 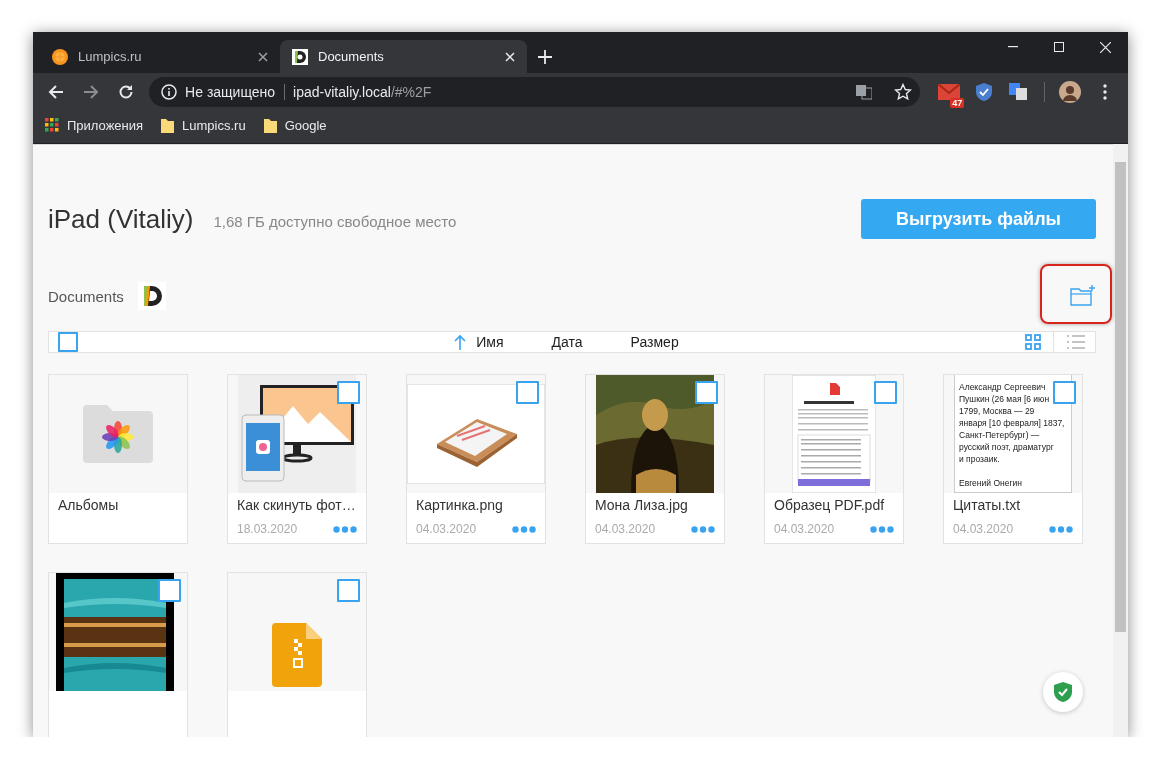 What do you see at coordinates (829, 504) in the screenshot?
I see `file-name: Образец PDF.pdf` at bounding box center [829, 504].